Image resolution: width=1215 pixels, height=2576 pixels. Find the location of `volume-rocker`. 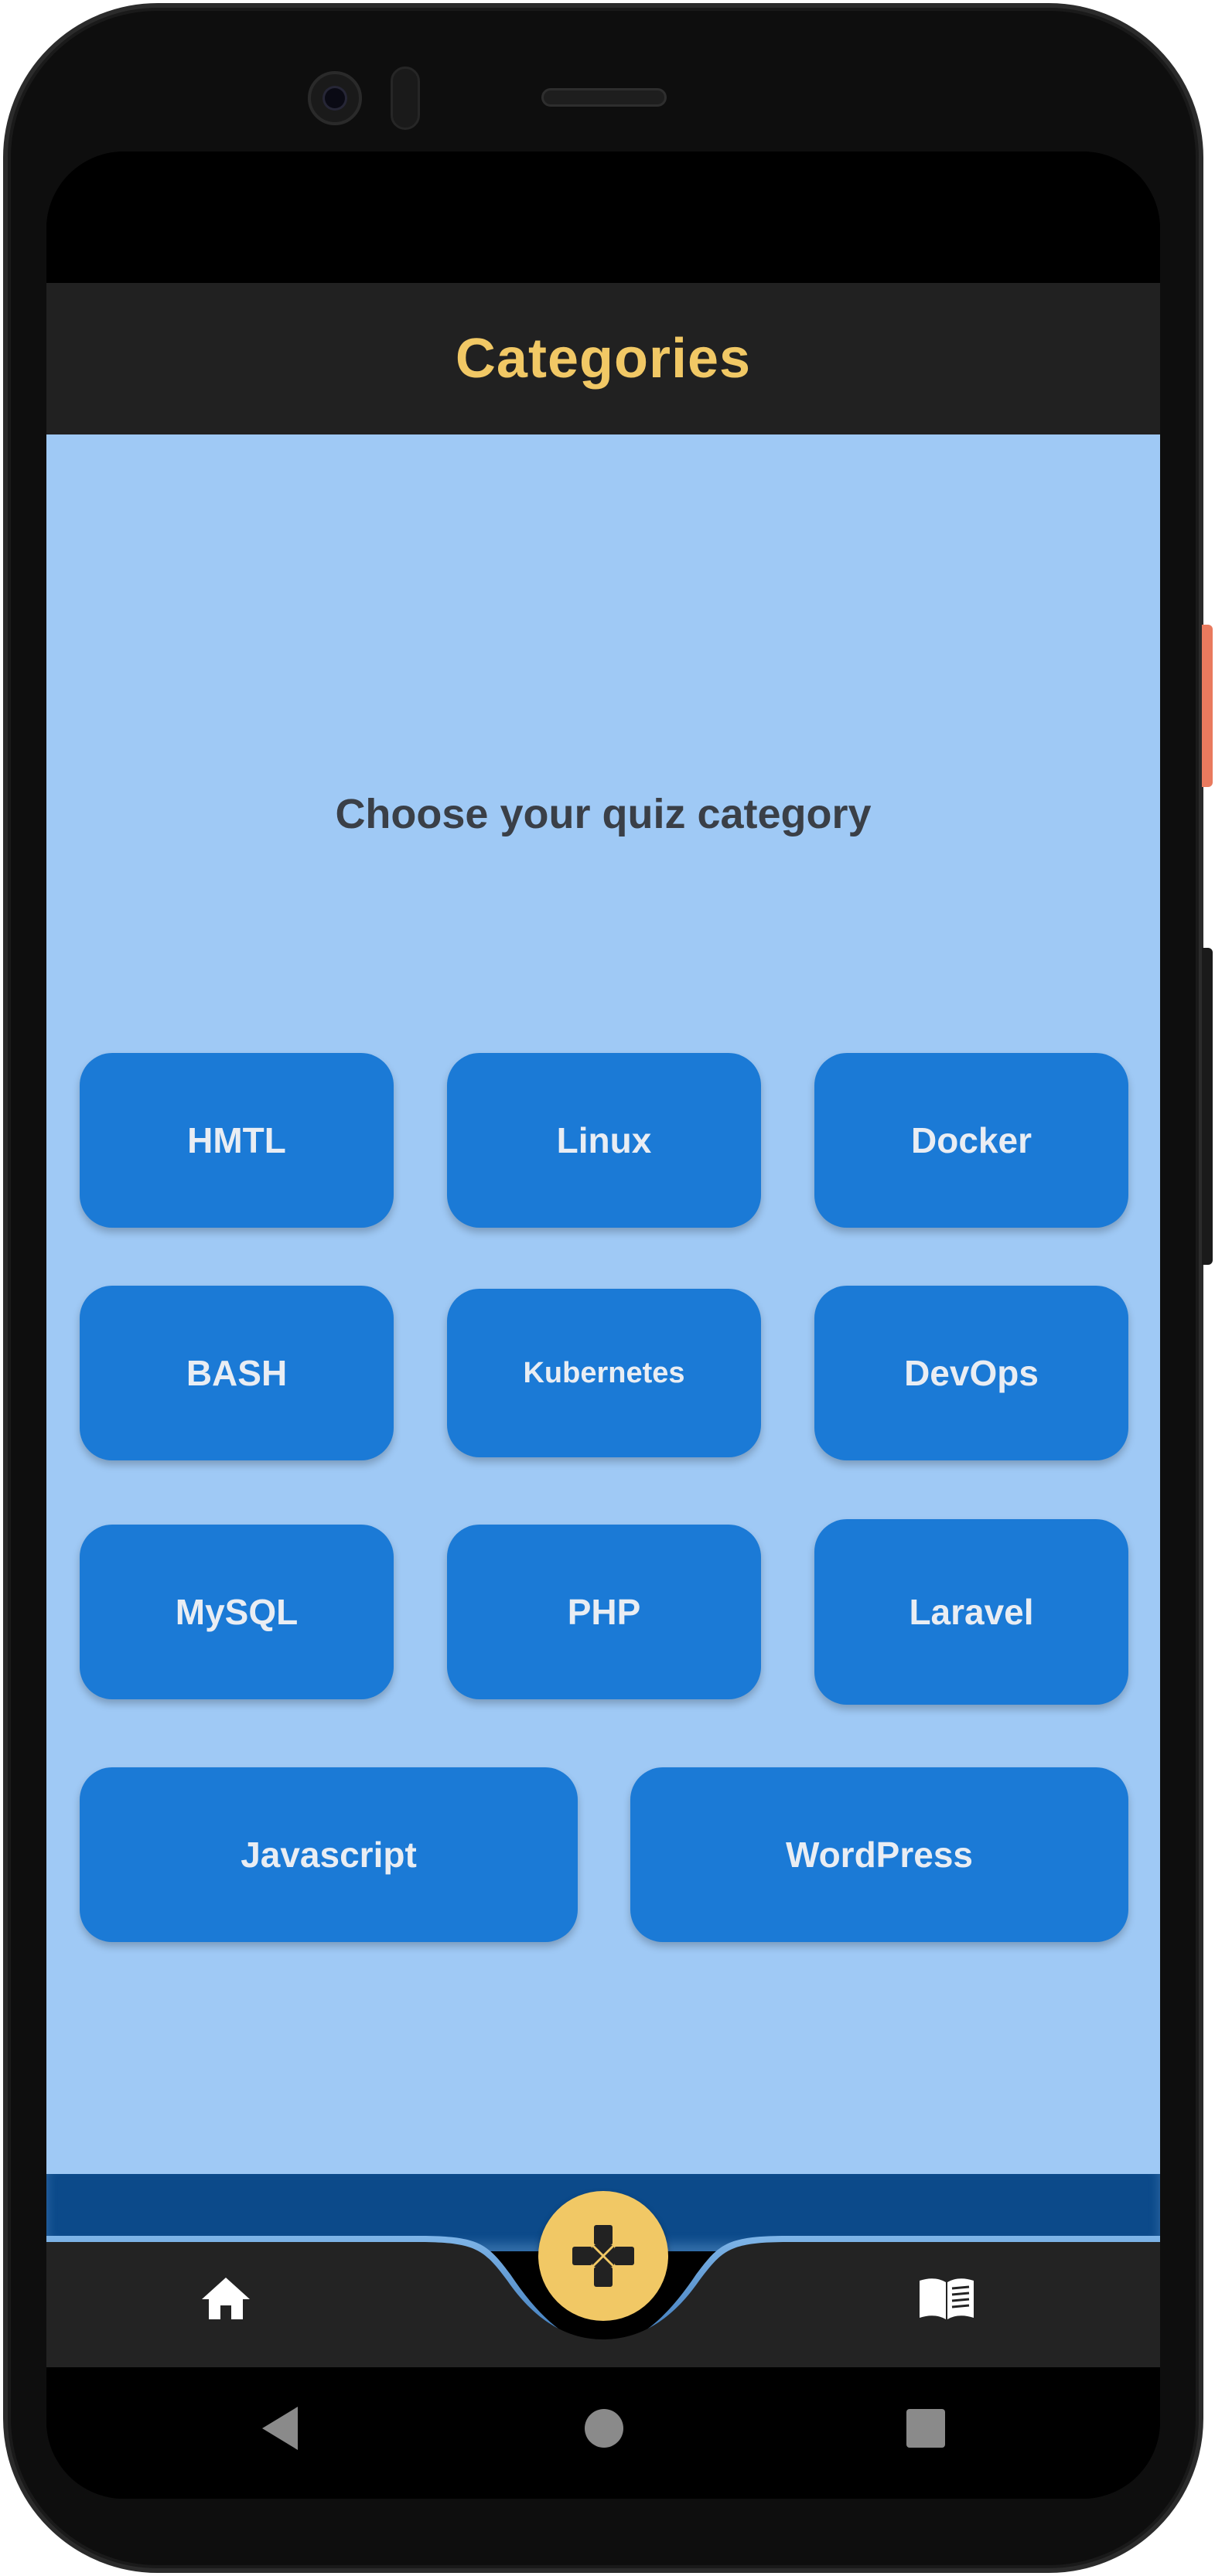

volume-rocker is located at coordinates (1207, 1106).